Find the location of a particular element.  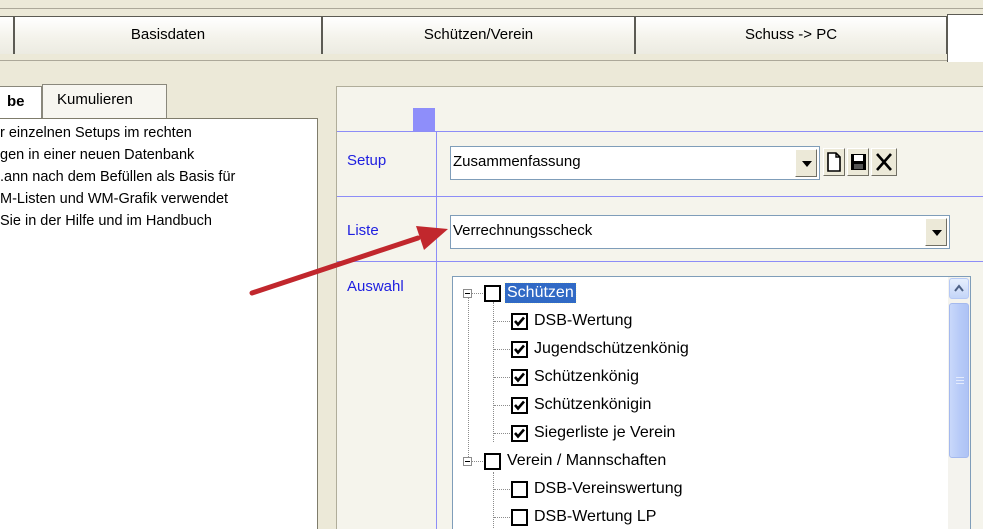

tab-schuss-pc: Schuss -> PC is located at coordinates (791, 35).